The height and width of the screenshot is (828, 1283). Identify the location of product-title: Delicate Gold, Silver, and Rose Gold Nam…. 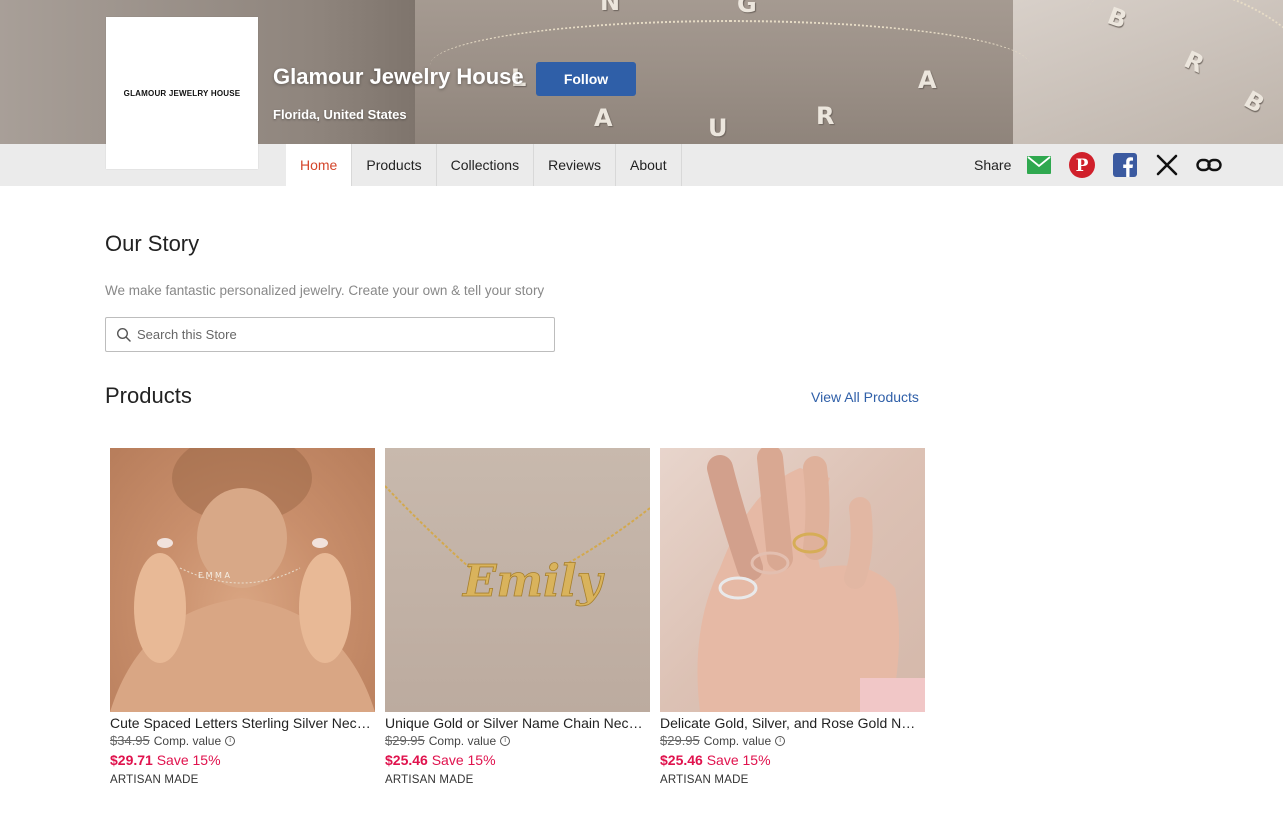
(791, 723).